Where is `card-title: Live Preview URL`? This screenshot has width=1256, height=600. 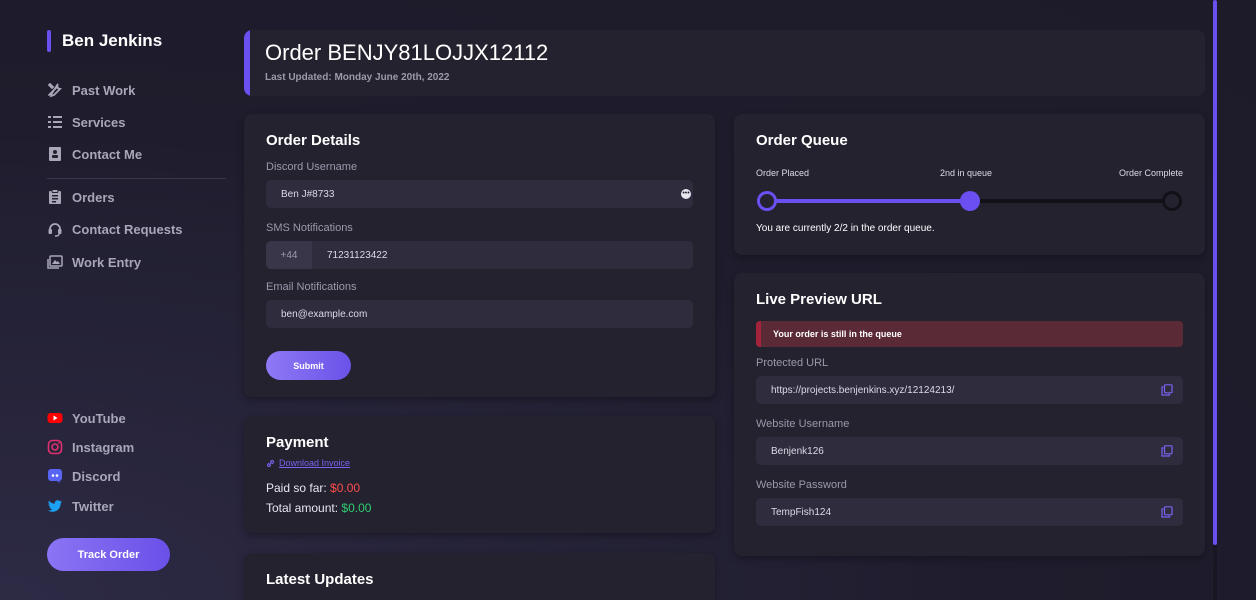
card-title: Live Preview URL is located at coordinates (819, 299).